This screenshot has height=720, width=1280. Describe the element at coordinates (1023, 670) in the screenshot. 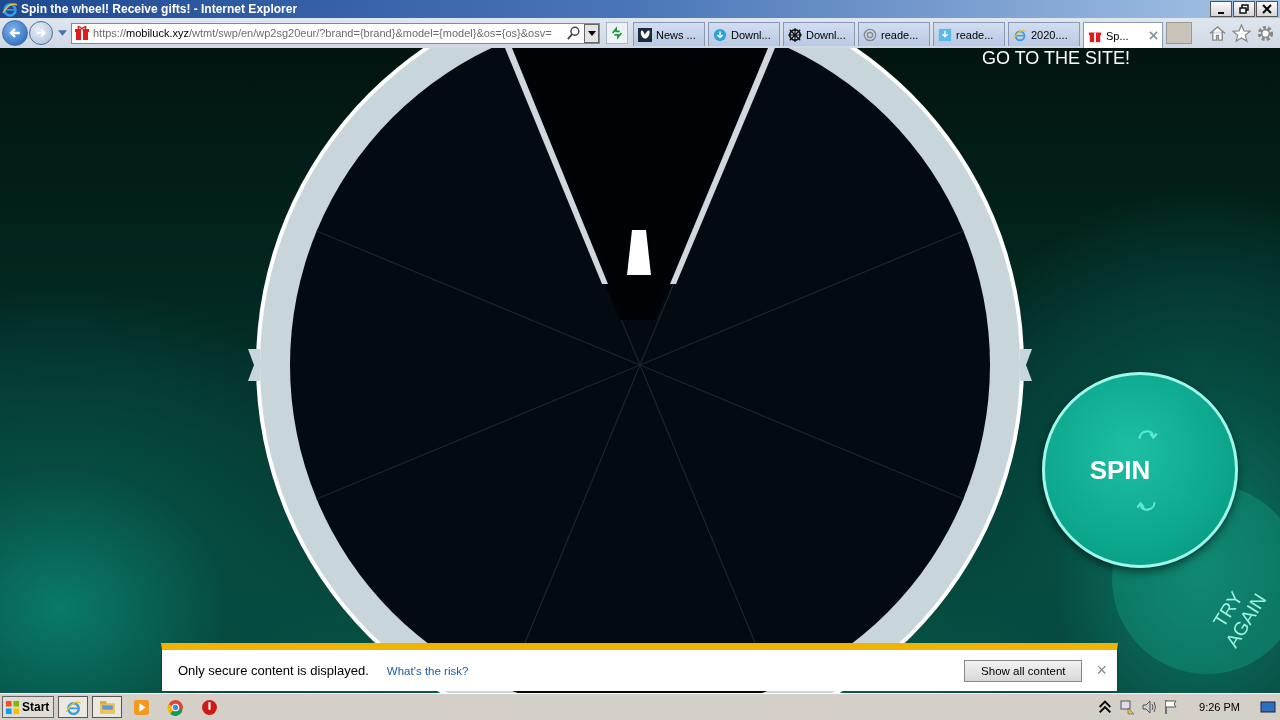

I see `show-all-content-button: Show all content` at that location.